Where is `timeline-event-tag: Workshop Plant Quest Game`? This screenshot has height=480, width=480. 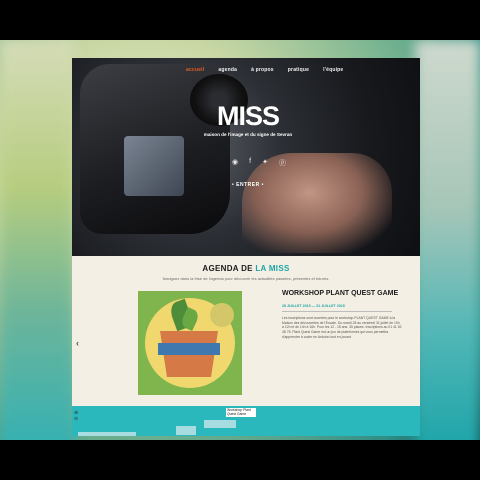
timeline-event-tag: Workshop Plant Quest Game is located at coordinates (241, 412).